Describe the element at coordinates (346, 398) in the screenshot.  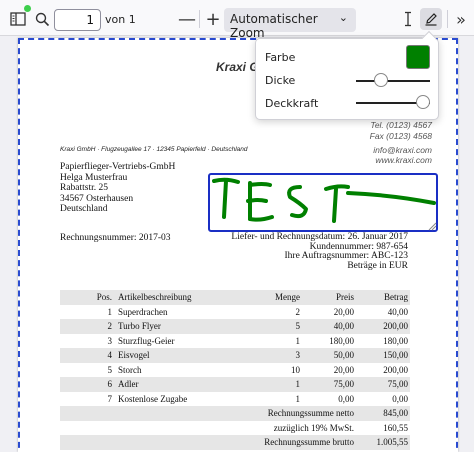
I see `cell-price: 0,00` at that location.